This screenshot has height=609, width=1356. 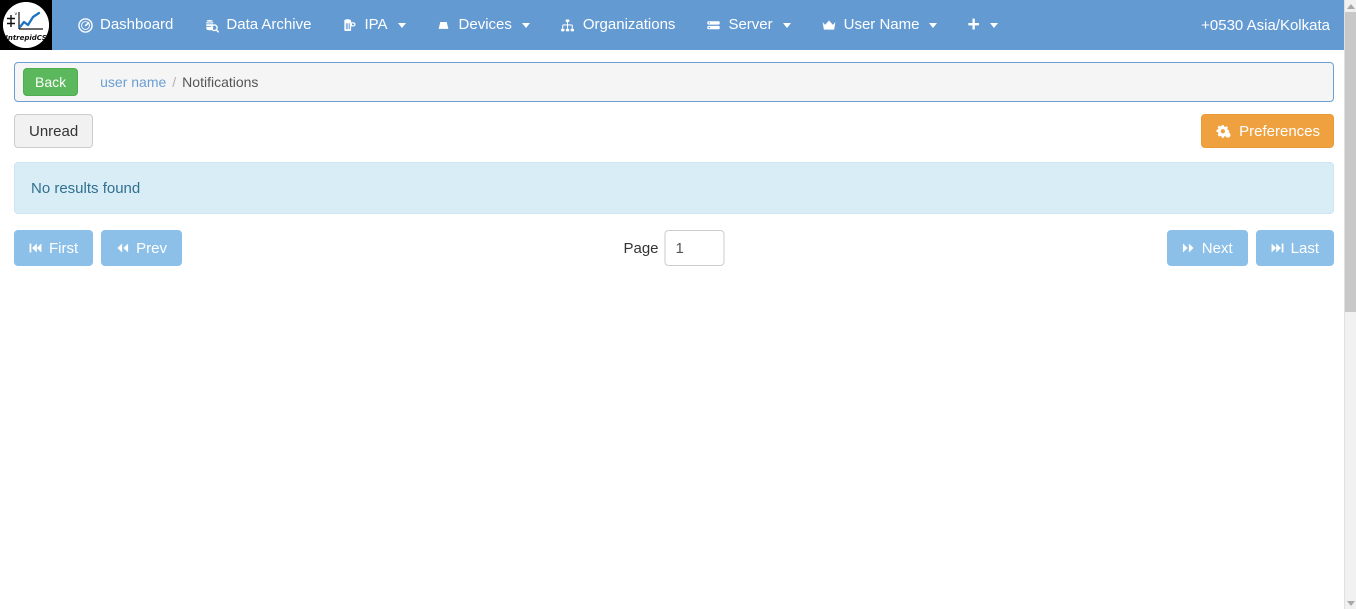 What do you see at coordinates (674, 188) in the screenshot?
I see `no-results-alert: No results found` at bounding box center [674, 188].